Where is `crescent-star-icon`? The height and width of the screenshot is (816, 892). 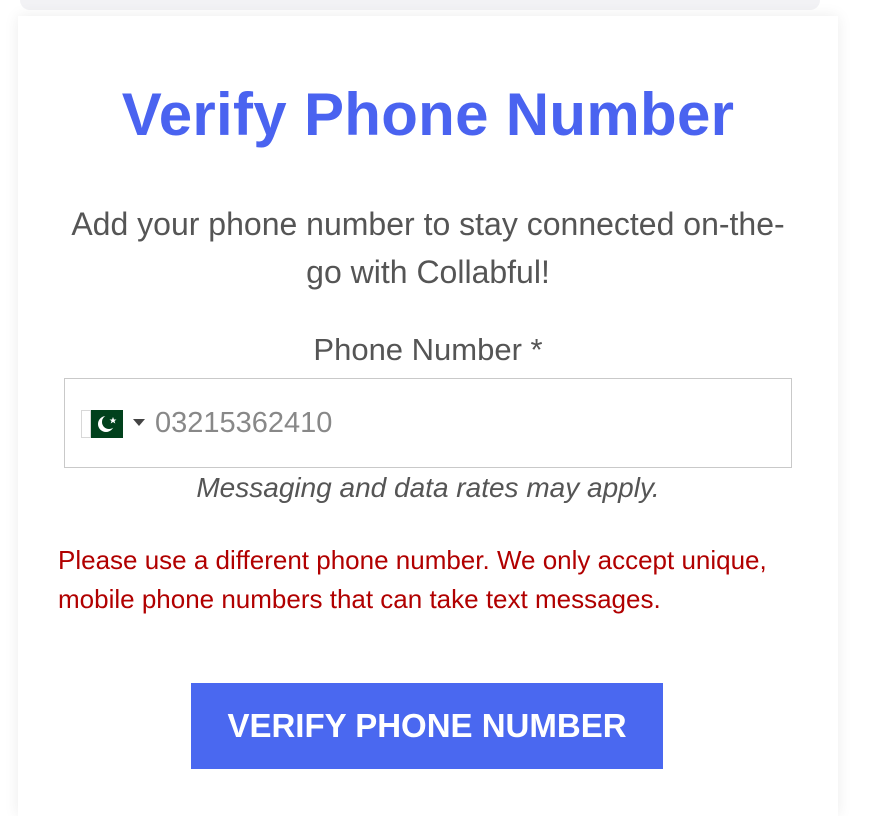
crescent-star-icon is located at coordinates (107, 423).